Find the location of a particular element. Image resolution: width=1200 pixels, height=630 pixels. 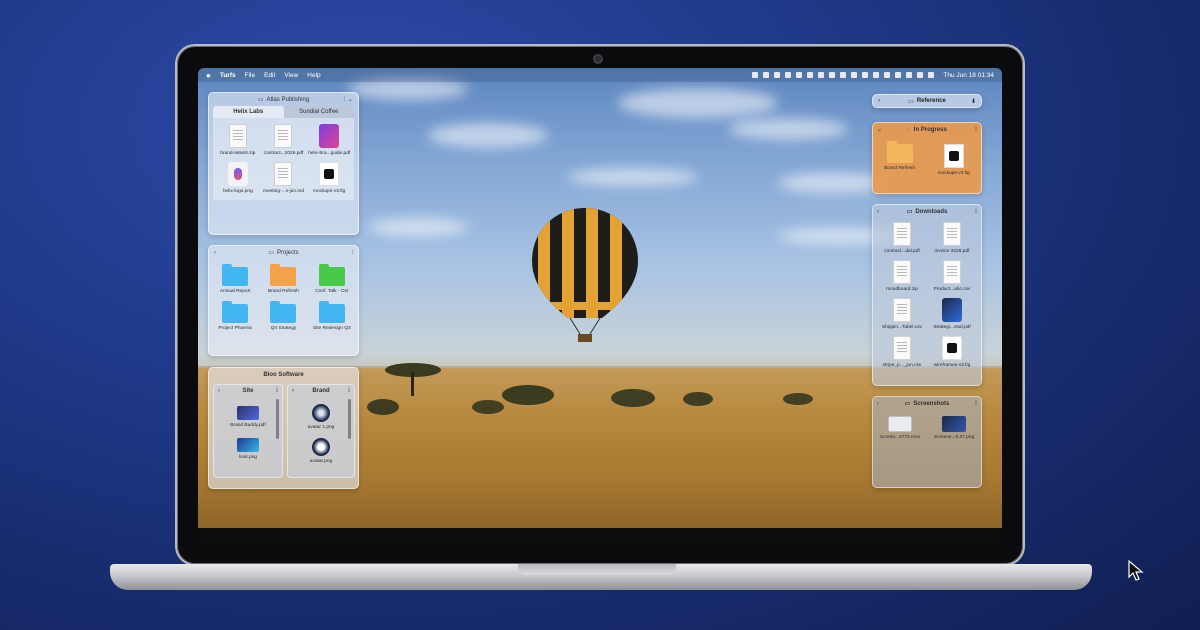

figma-file-icon is located at coordinates (952, 348).